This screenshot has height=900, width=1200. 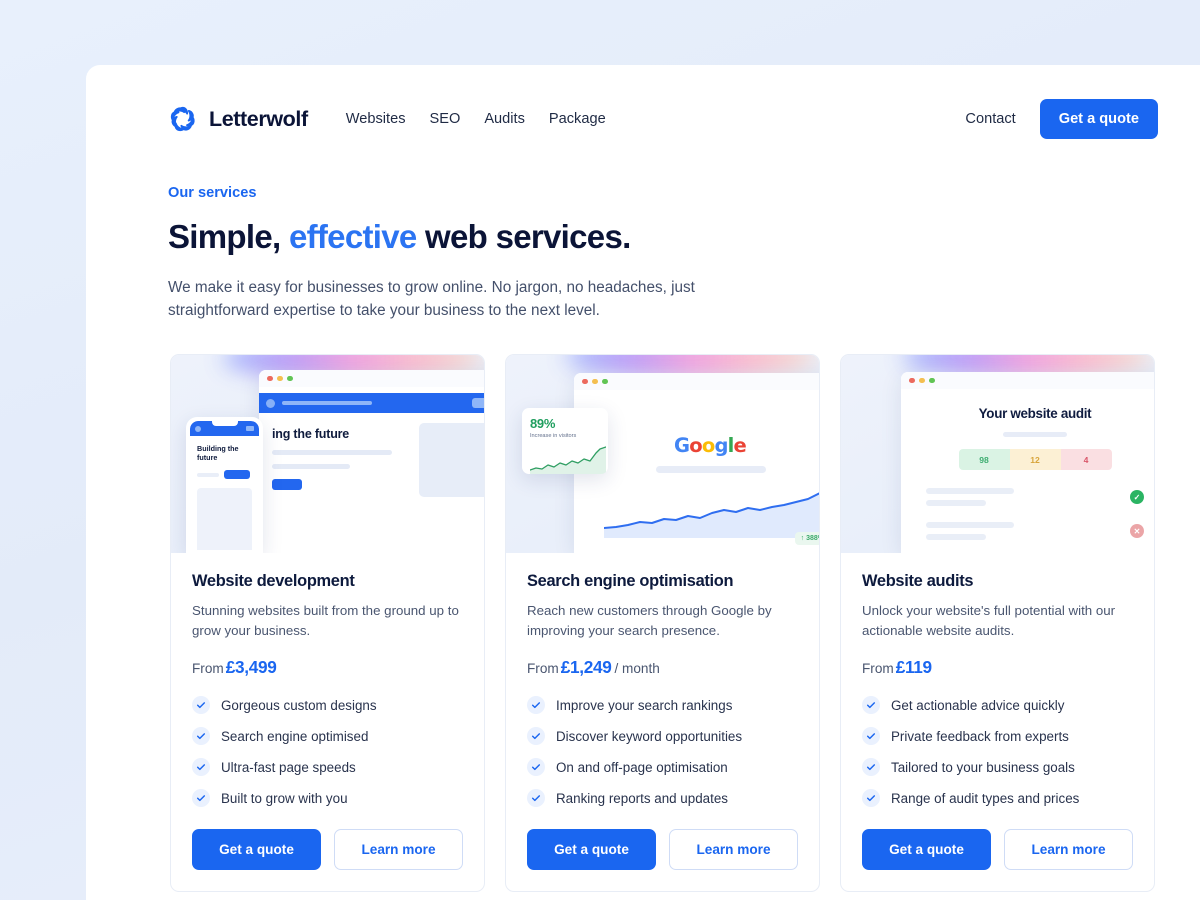 I want to click on nav-item-websites: Websites, so click(x=376, y=119).